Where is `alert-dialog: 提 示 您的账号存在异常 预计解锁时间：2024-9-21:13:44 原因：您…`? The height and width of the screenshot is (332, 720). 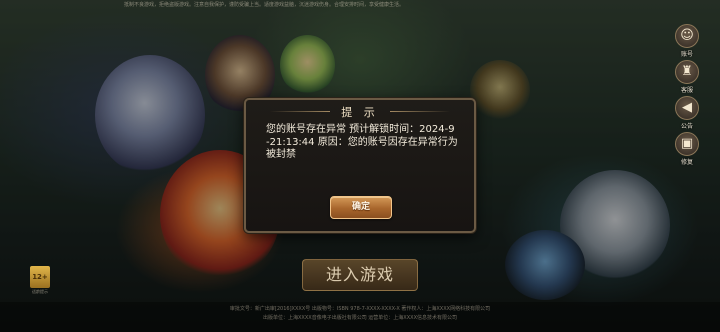
alert-dialog: 提 示 您的账号存在异常 预计解锁时间：2024-9-21:13:44 原因：您… is located at coordinates (360, 165).